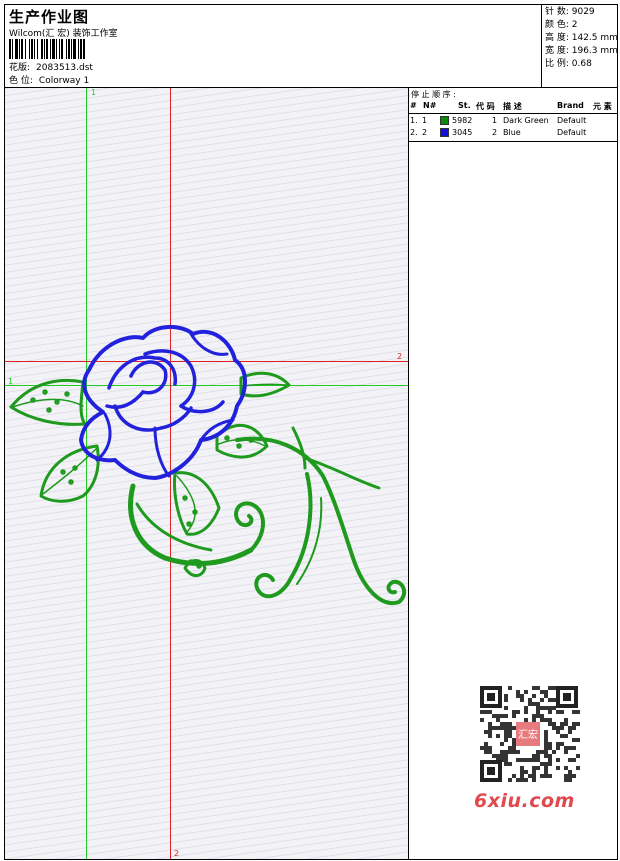  Describe the element at coordinates (425, 120) in the screenshot. I see `row-number: 1` at that location.